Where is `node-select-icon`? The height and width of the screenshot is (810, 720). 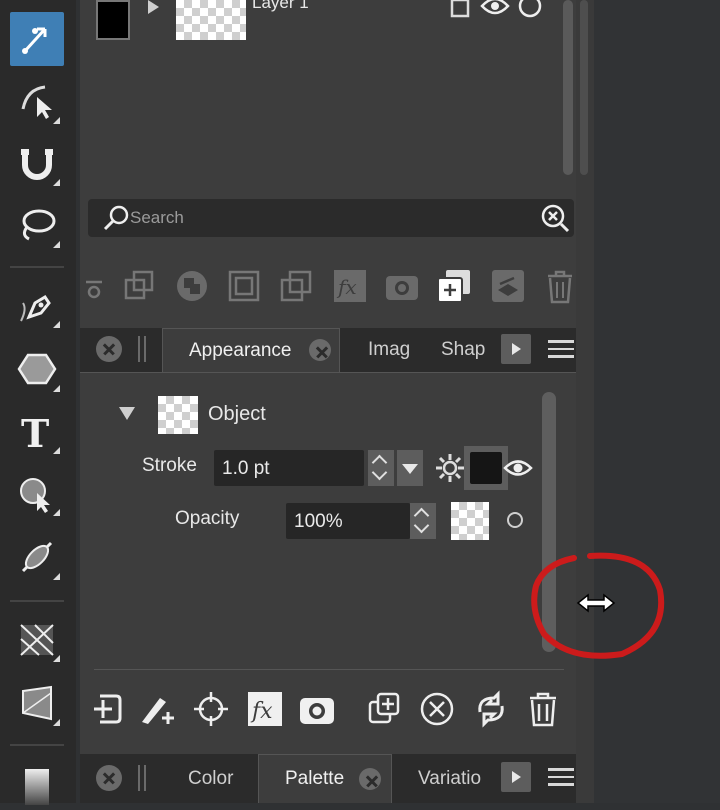
node-select-icon is located at coordinates (34, 40).